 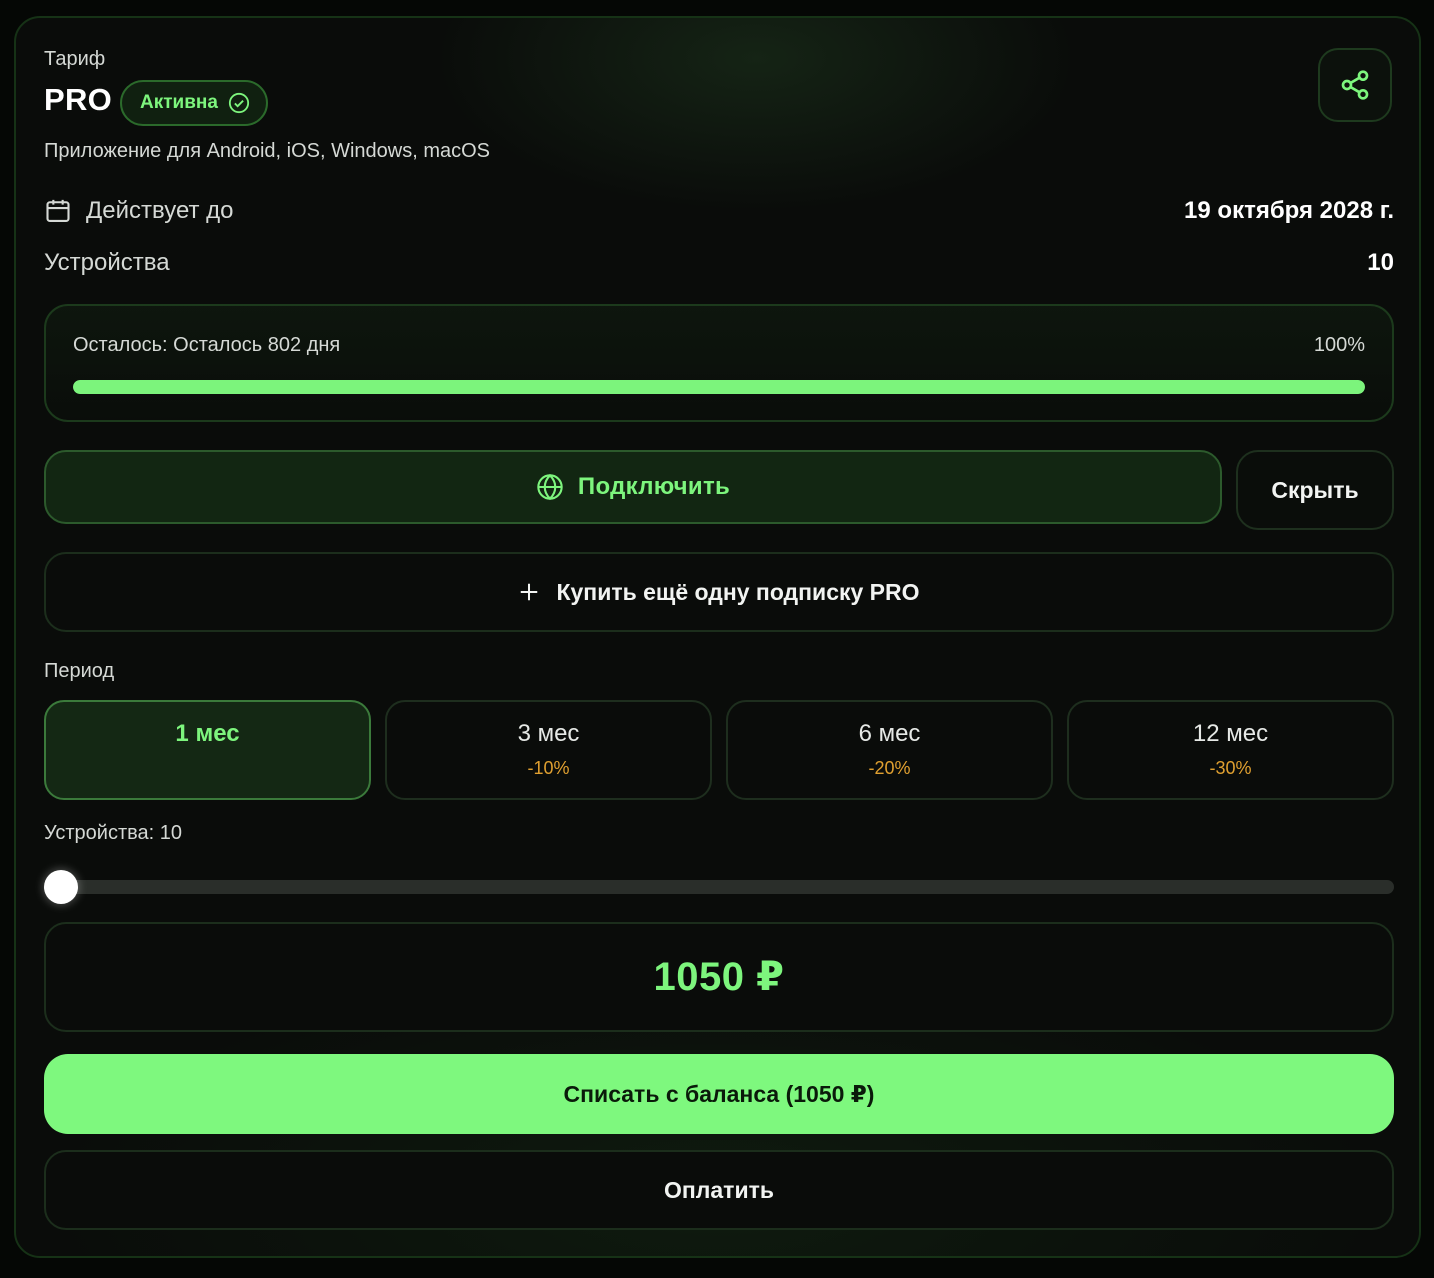 What do you see at coordinates (207, 733) in the screenshot?
I see `period-label: 1 мес` at bounding box center [207, 733].